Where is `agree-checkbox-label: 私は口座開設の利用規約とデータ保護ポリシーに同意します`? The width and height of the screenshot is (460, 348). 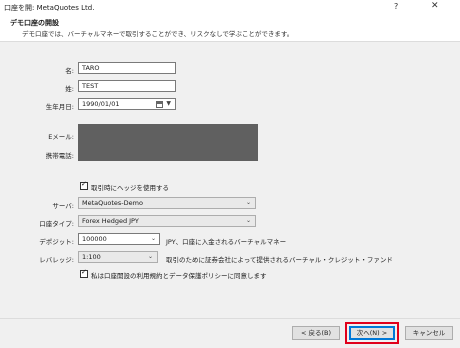
agree-checkbox-label: 私は口座開設の利用規約とデータ保護ポリシーに同意します is located at coordinates (179, 276).